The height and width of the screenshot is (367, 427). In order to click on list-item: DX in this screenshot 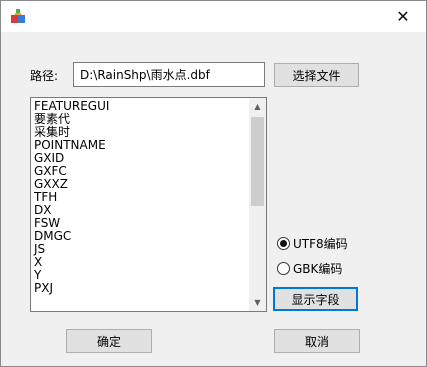, I will do `click(141, 210)`.